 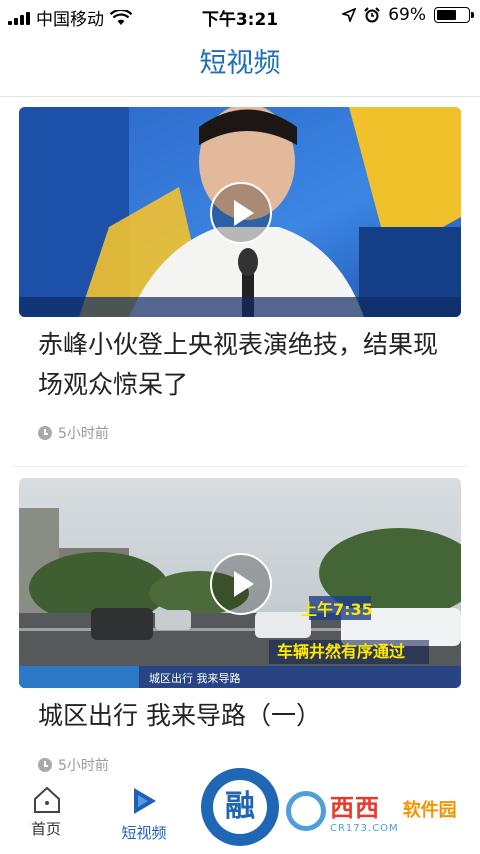 What do you see at coordinates (306, 811) in the screenshot?
I see `watermark-ring-icon` at bounding box center [306, 811].